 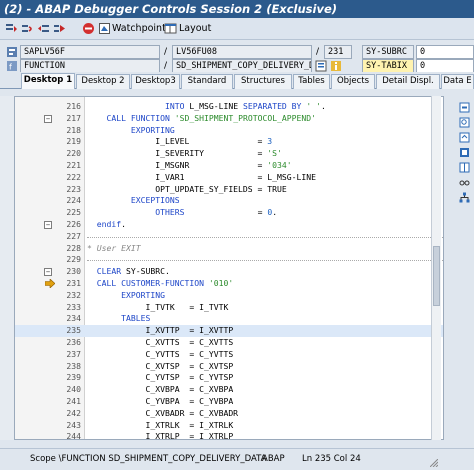 I want to click on code-line: 222 I_VAR1 = L_MSG-LINE, so click(x=229, y=178).